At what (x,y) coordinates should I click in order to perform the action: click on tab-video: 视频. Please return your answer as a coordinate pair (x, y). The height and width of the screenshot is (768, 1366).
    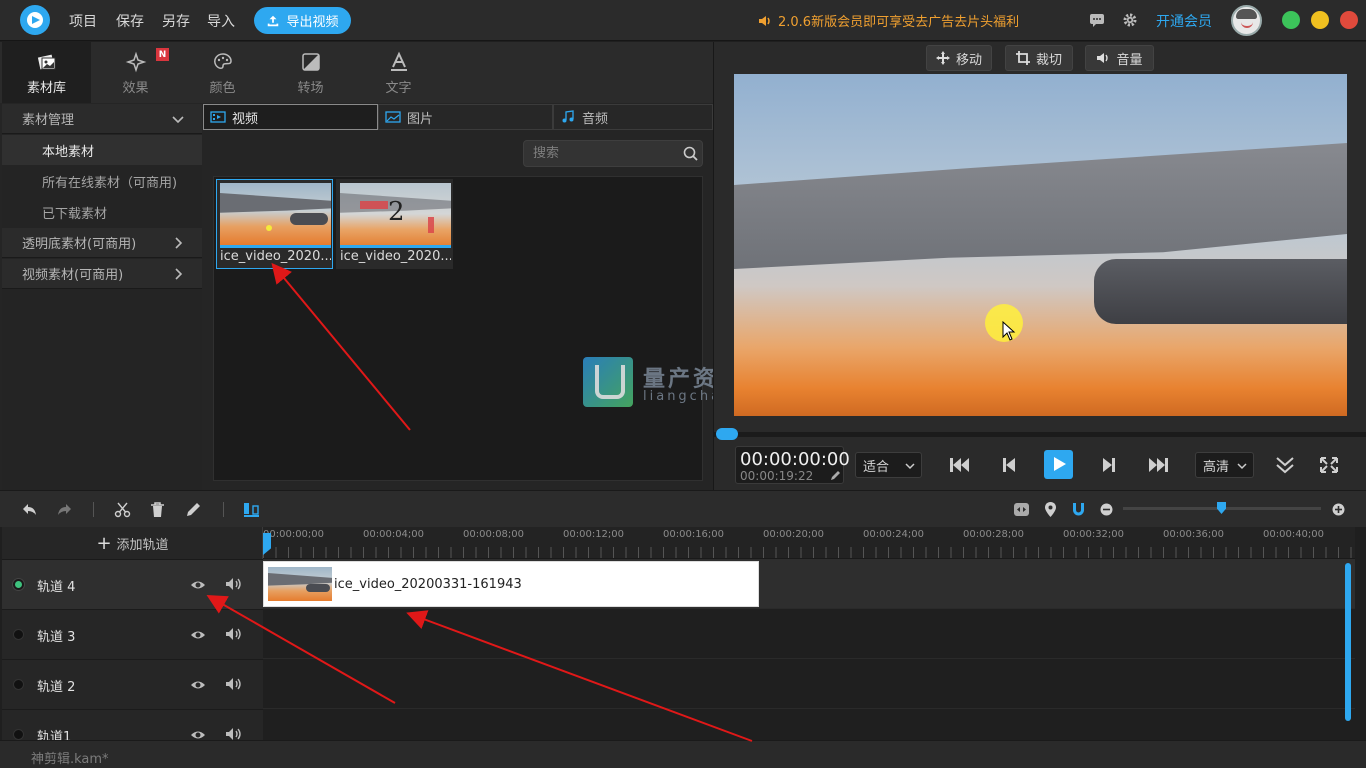
    Looking at the image, I should click on (290, 117).